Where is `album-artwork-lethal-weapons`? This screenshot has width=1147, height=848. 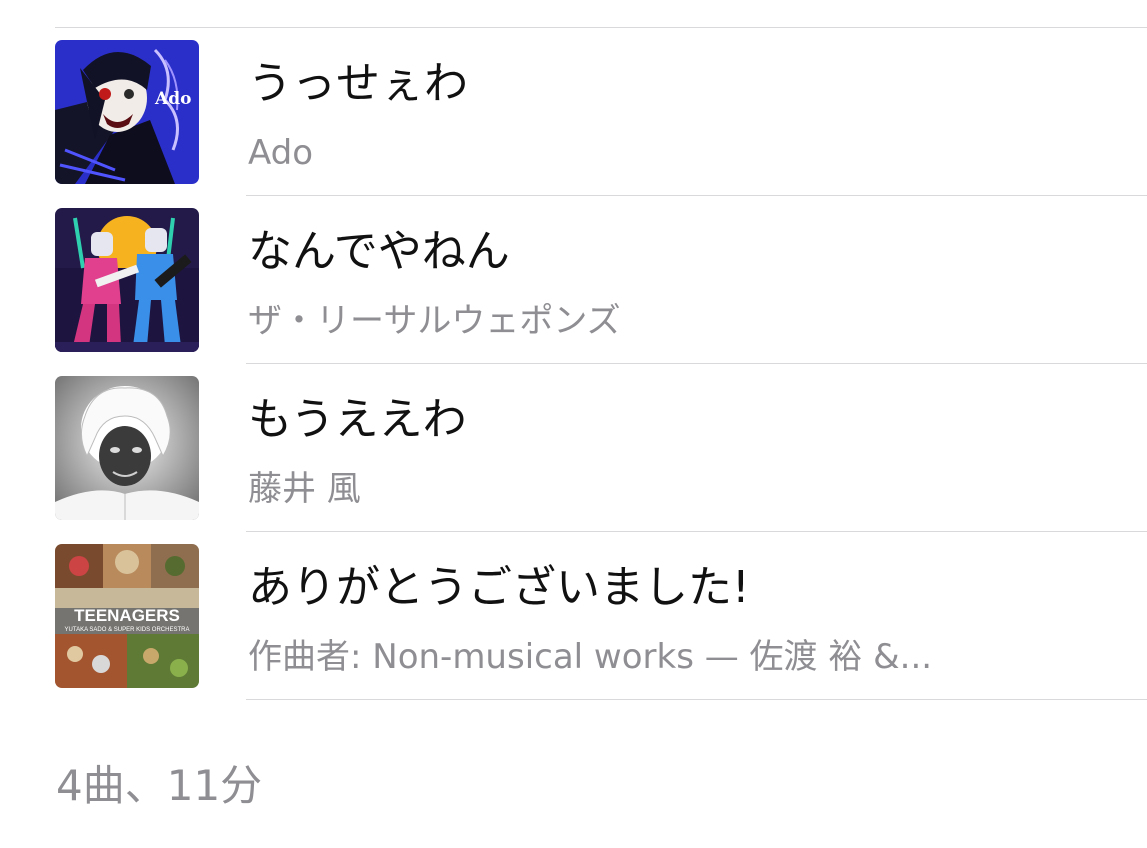 album-artwork-lethal-weapons is located at coordinates (127, 280).